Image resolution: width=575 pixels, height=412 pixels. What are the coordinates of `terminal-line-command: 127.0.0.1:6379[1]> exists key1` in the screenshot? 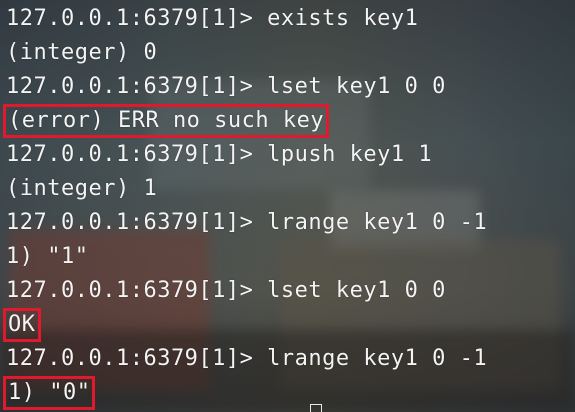 It's located at (246, 19).